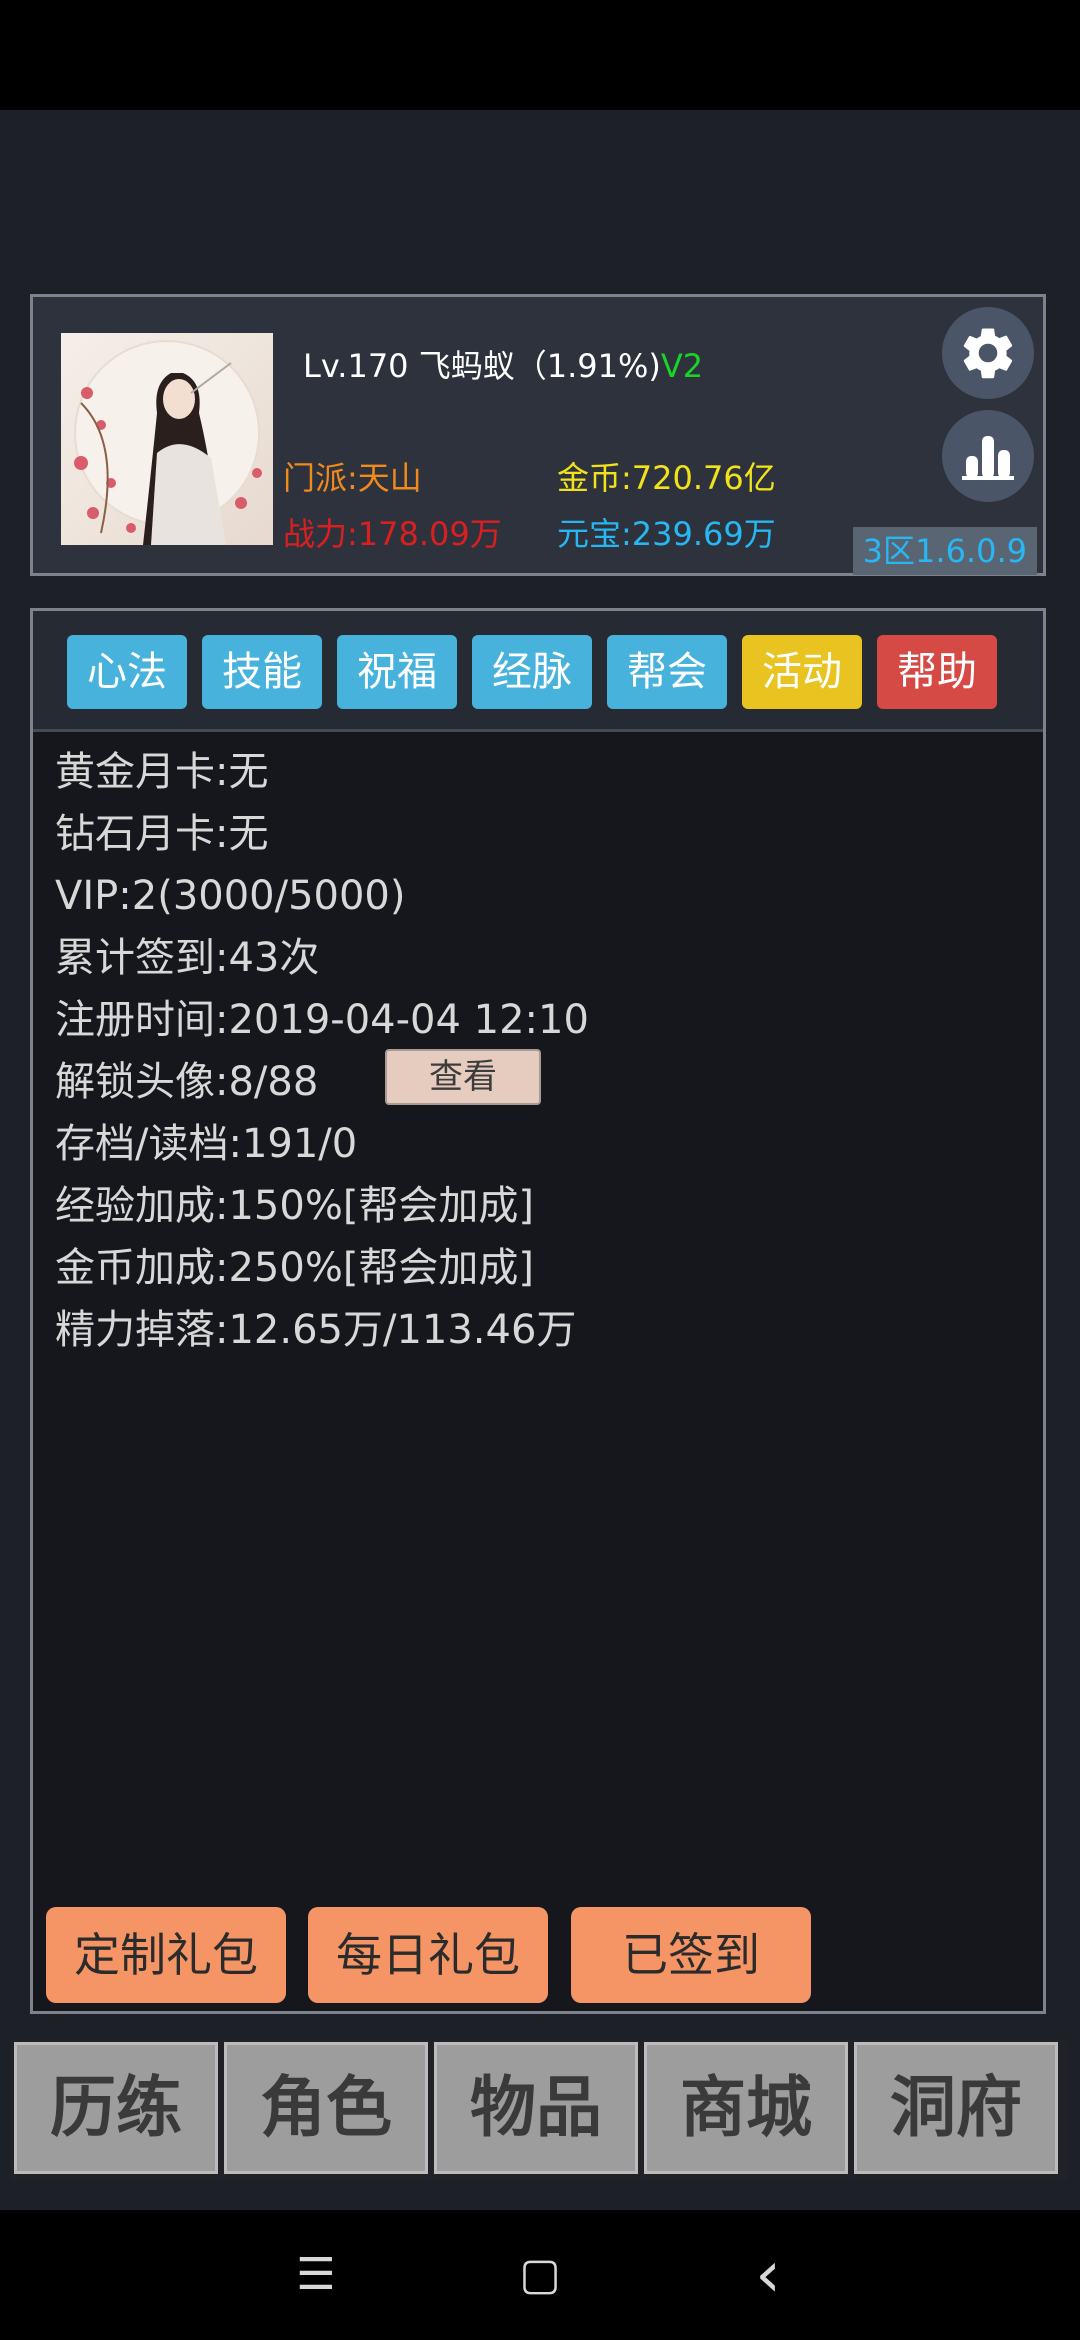  Describe the element at coordinates (397, 672) in the screenshot. I see `tab-blessing: 祝福` at that location.